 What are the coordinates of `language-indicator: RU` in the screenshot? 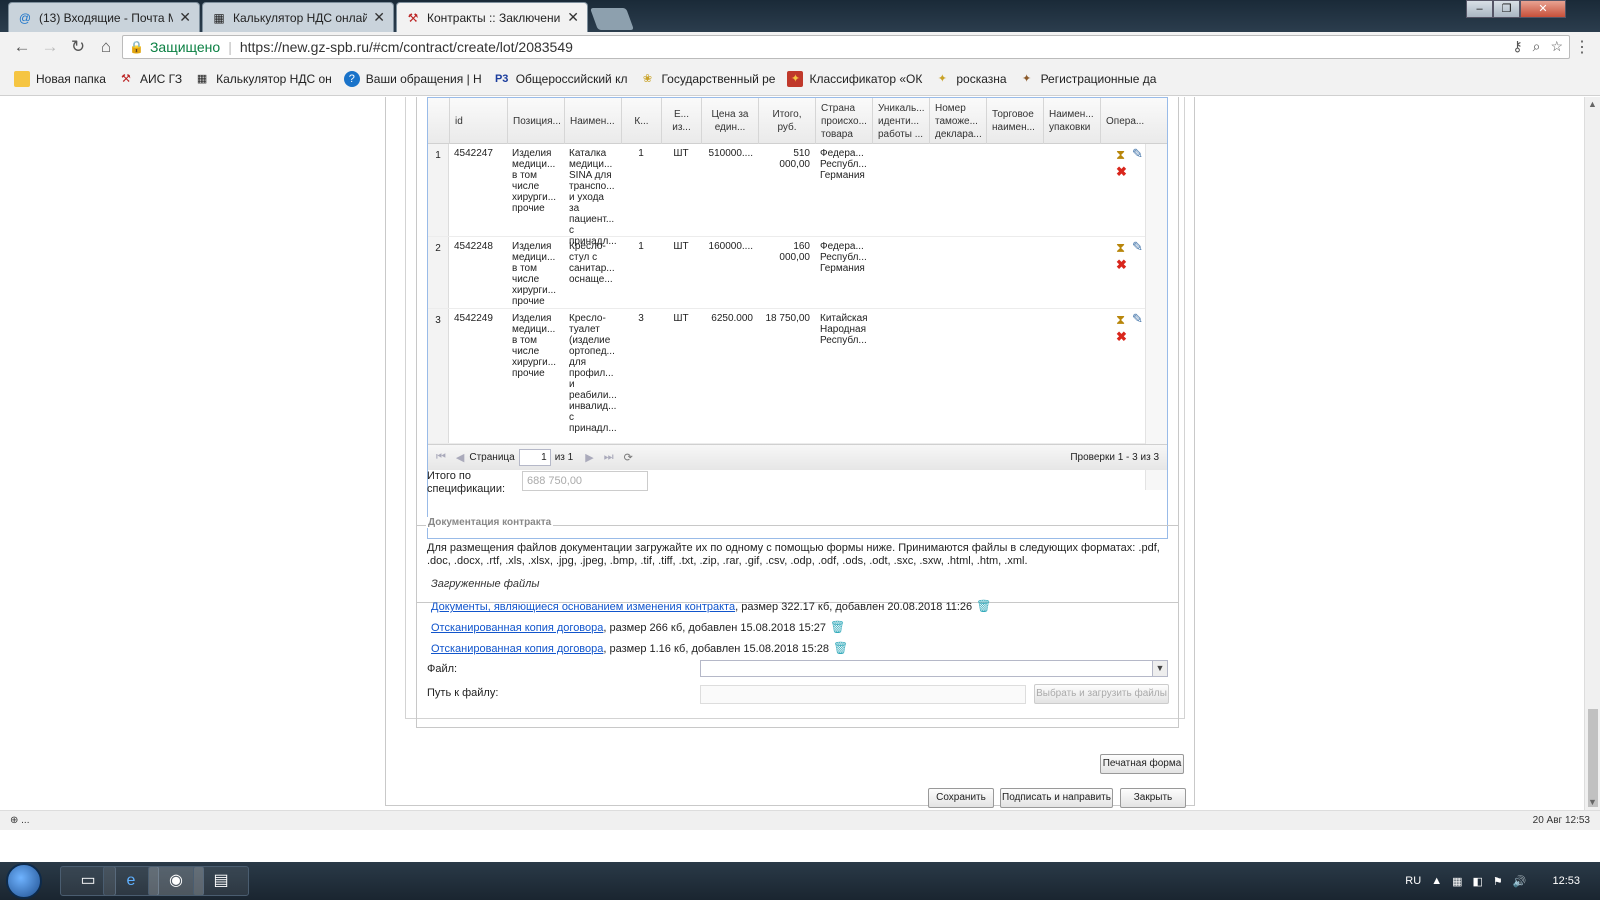 It's located at (1413, 881).